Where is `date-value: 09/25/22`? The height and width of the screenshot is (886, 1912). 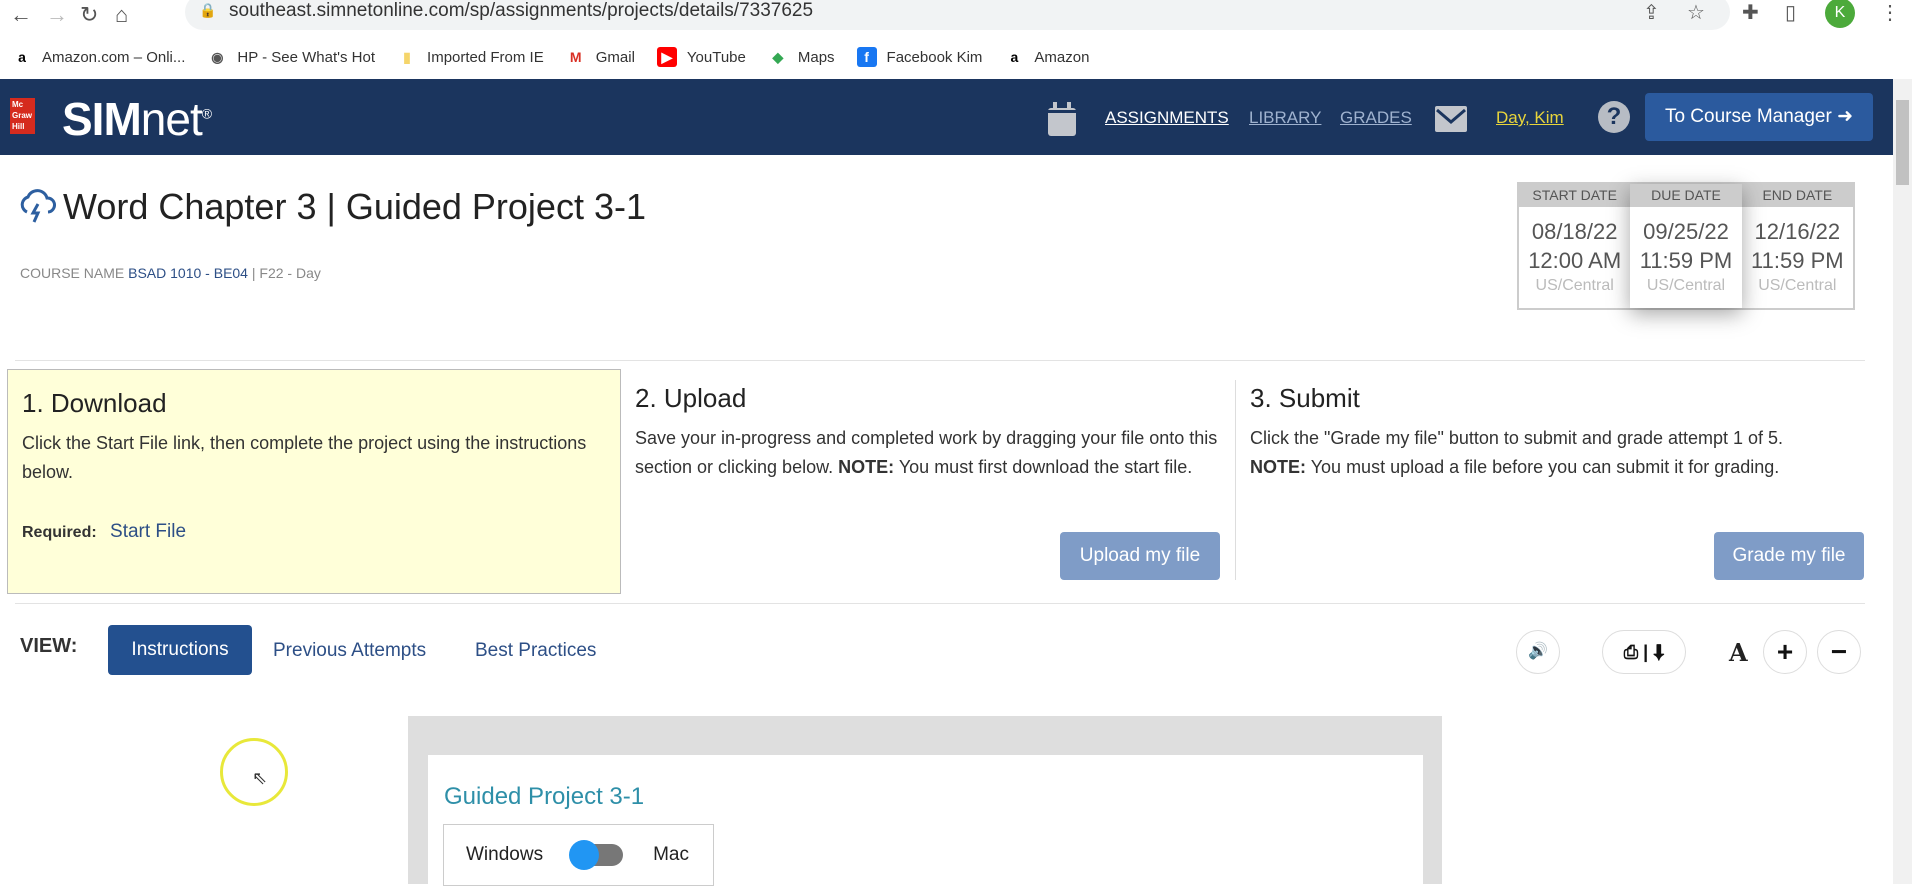 date-value: 09/25/22 is located at coordinates (1686, 231).